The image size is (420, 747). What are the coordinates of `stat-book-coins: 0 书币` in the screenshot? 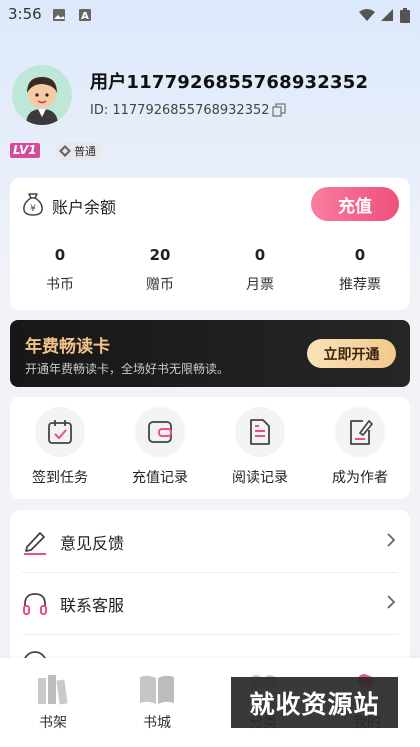 It's located at (60, 270).